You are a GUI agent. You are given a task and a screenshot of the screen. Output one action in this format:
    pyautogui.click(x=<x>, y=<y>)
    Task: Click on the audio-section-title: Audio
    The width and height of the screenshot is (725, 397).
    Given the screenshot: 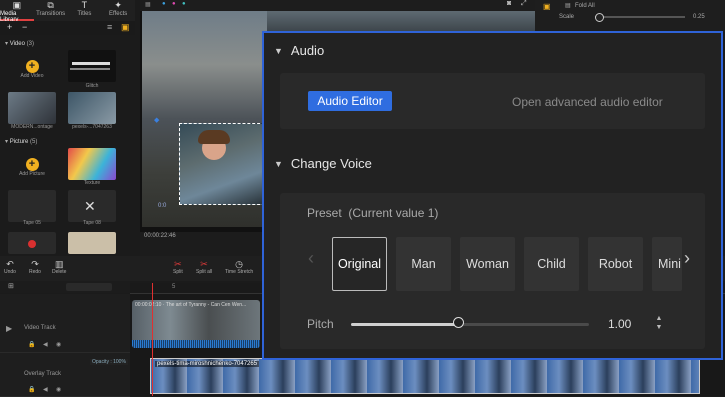 What is the action you would take?
    pyautogui.click(x=307, y=50)
    